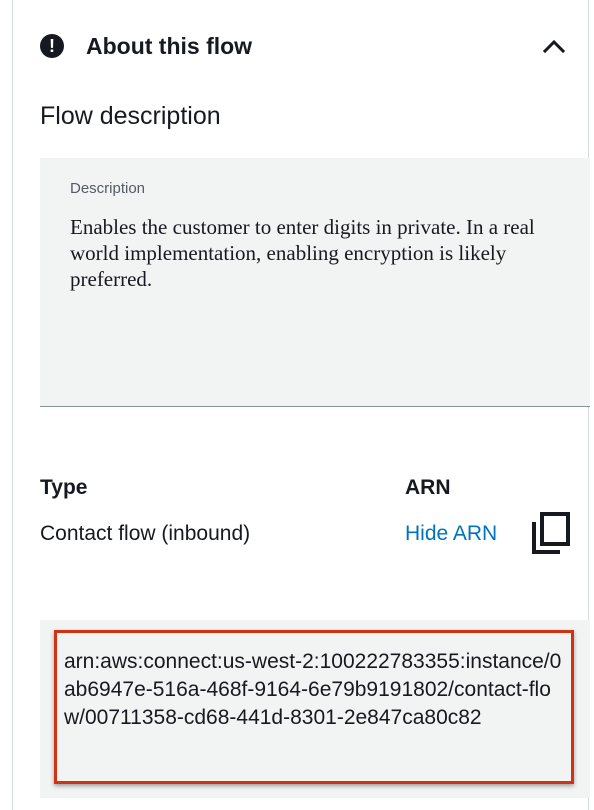 The height and width of the screenshot is (810, 594). I want to click on chevron-up-icon, so click(554, 46).